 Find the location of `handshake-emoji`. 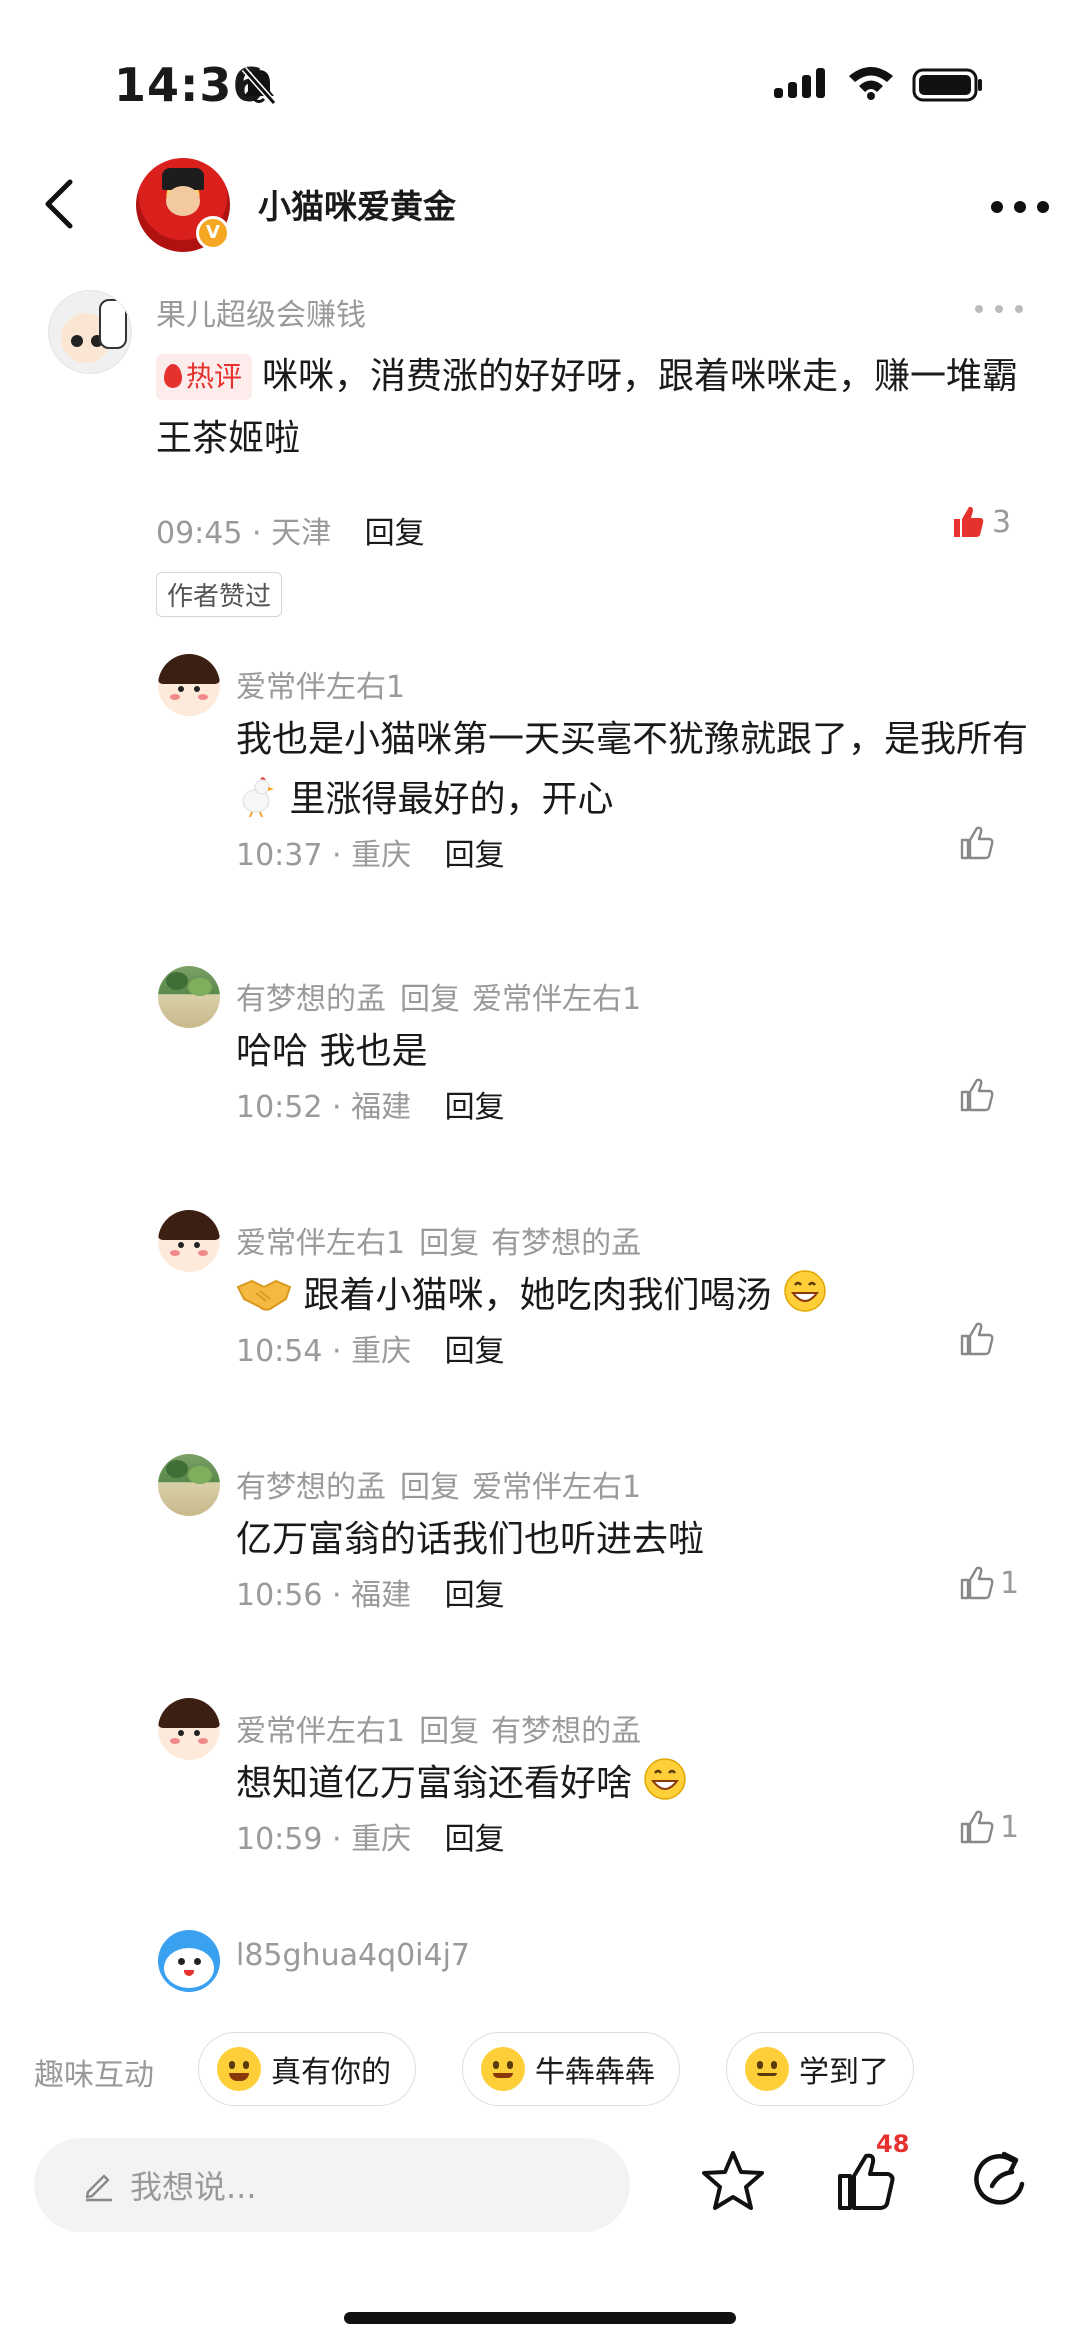

handshake-emoji is located at coordinates (264, 1295).